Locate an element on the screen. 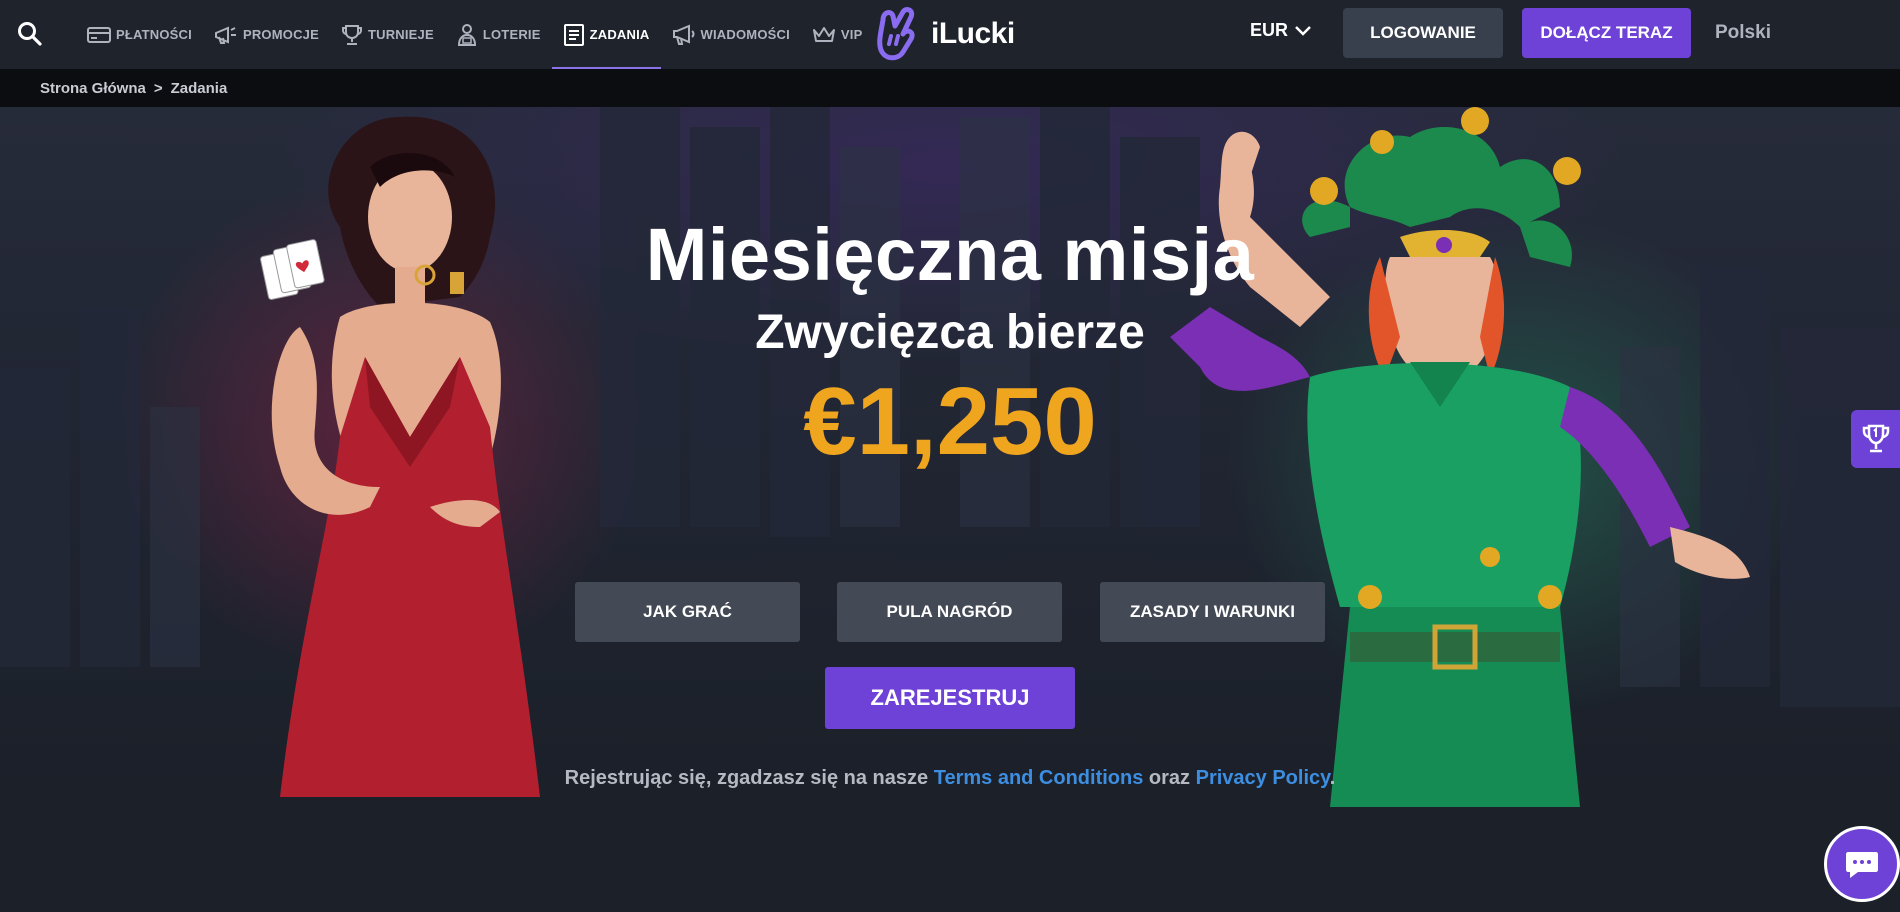  terms-conditions-button: ZASADY I WARUNKI is located at coordinates (1212, 612).